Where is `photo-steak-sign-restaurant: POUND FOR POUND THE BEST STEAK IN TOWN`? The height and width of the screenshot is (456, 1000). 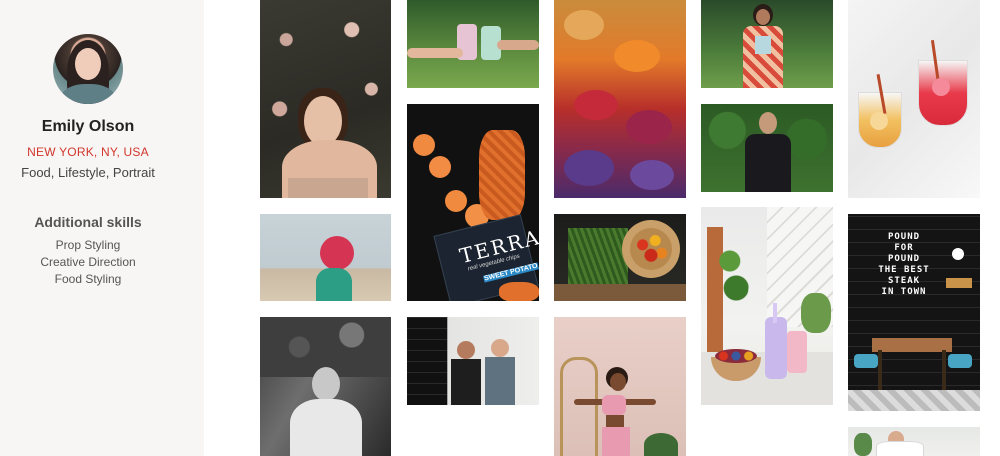
photo-steak-sign-restaurant: POUND FOR POUND THE BEST STEAK IN TOWN is located at coordinates (914, 312).